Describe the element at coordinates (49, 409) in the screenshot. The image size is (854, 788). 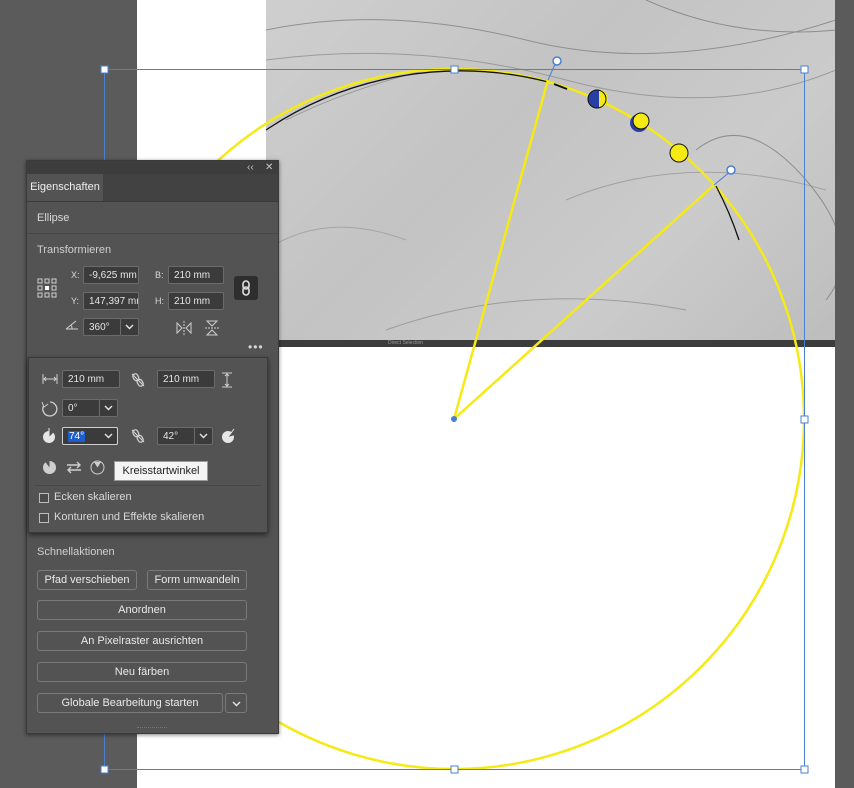
I see `rotate-icon` at that location.